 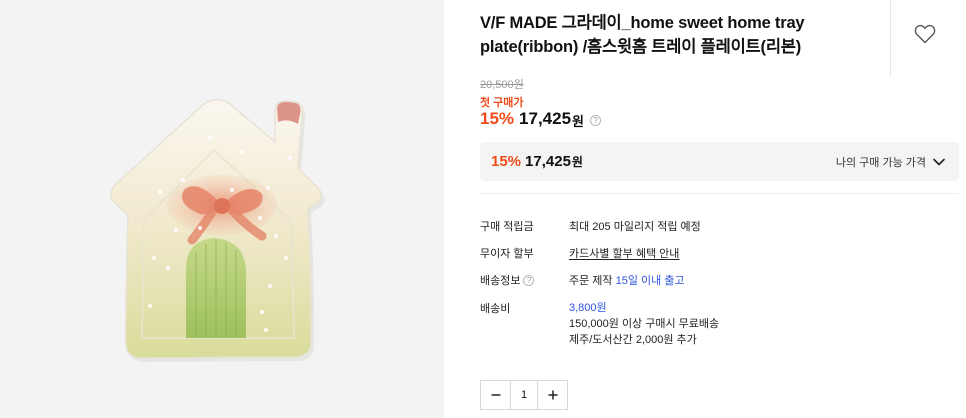 I want to click on quantity-value: 1, so click(x=524, y=395).